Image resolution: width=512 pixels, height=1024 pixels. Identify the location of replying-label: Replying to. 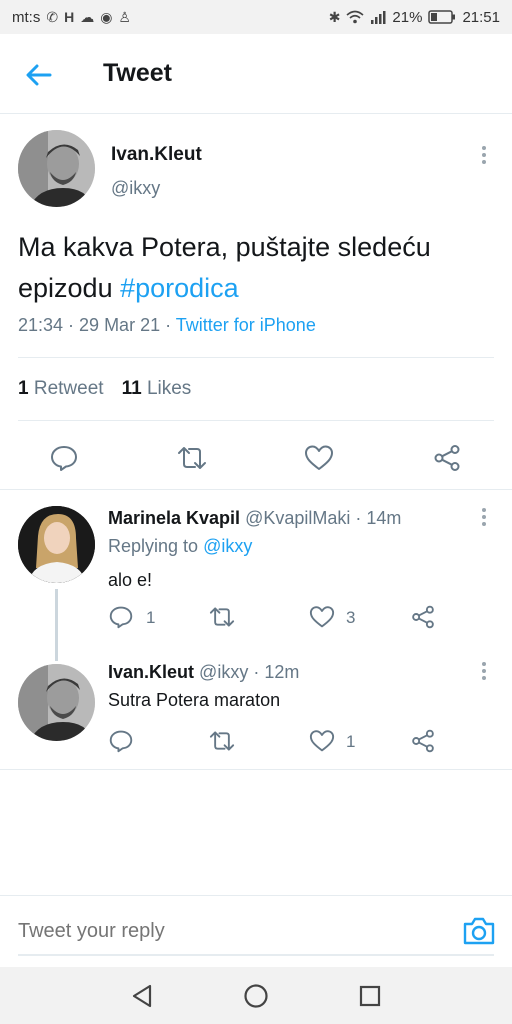
(156, 546).